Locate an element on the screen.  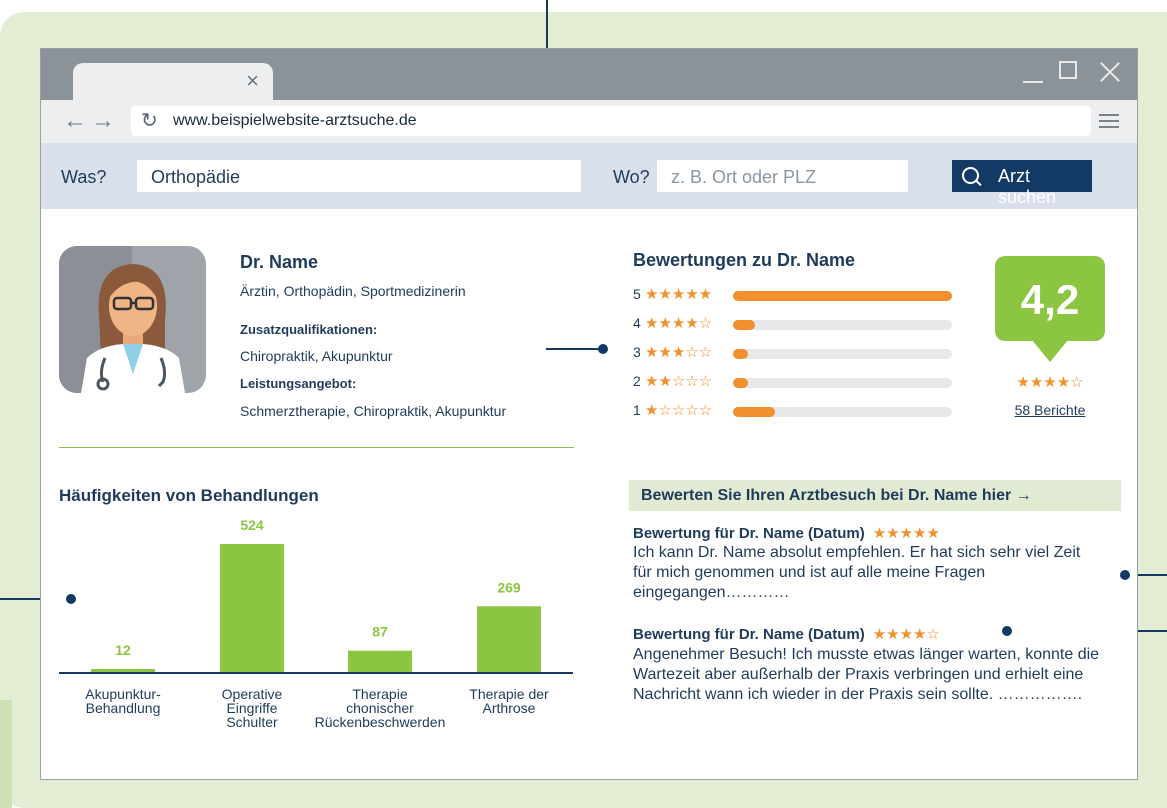
review-heading-1: Bewertung für Dr. Name (Datum) ★★★★★ is located at coordinates (786, 533).